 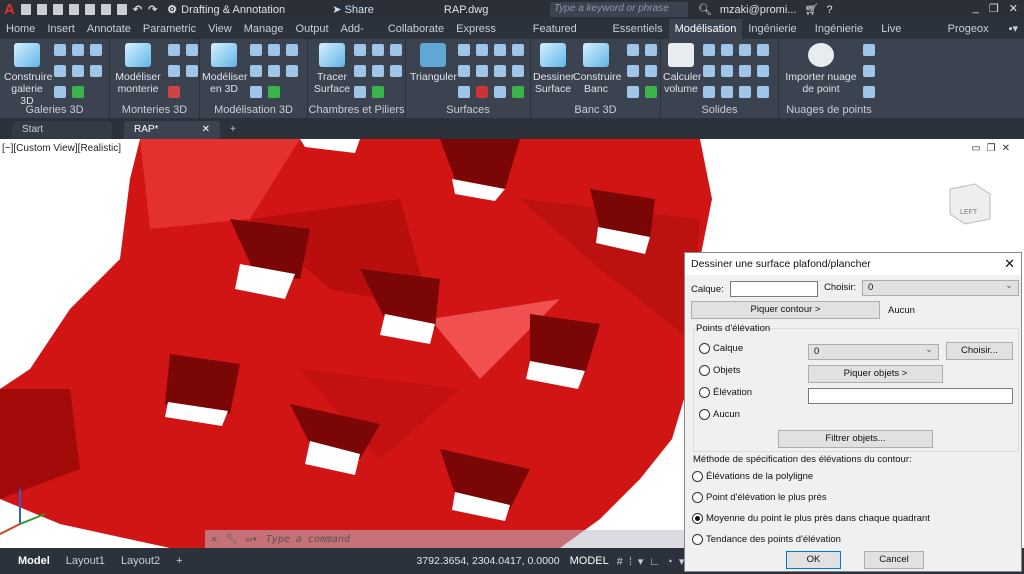 I want to click on ok-button: OK, so click(x=813, y=560).